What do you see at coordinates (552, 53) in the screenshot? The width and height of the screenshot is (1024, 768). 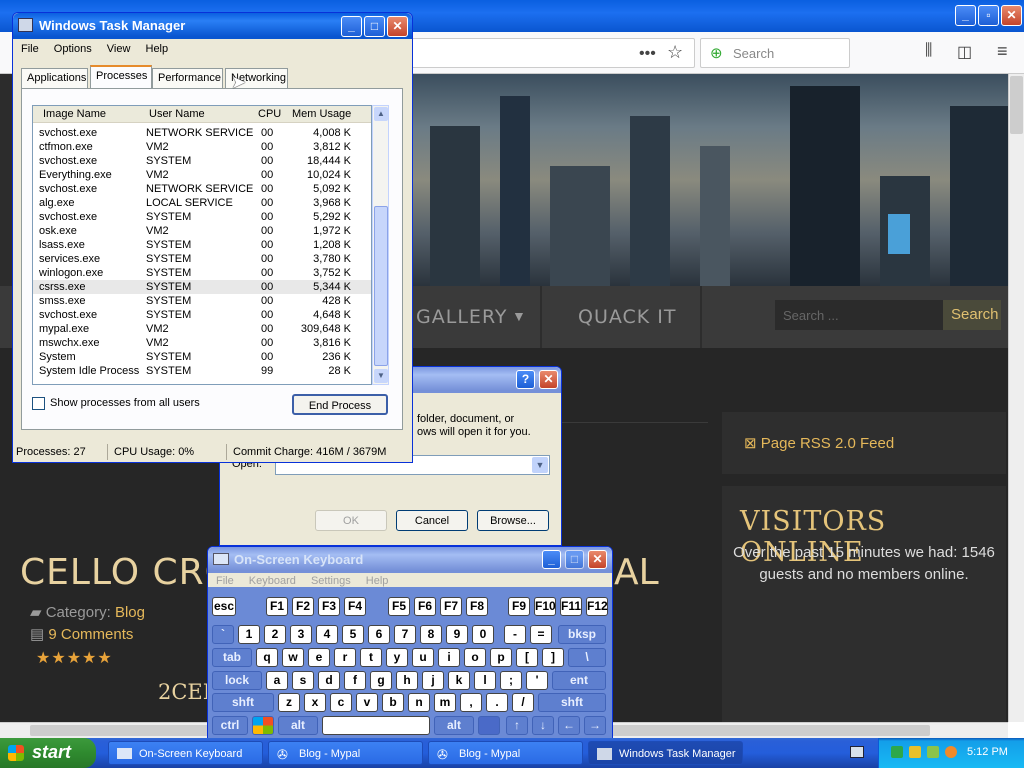 I see `url-bar: ••• ☆` at bounding box center [552, 53].